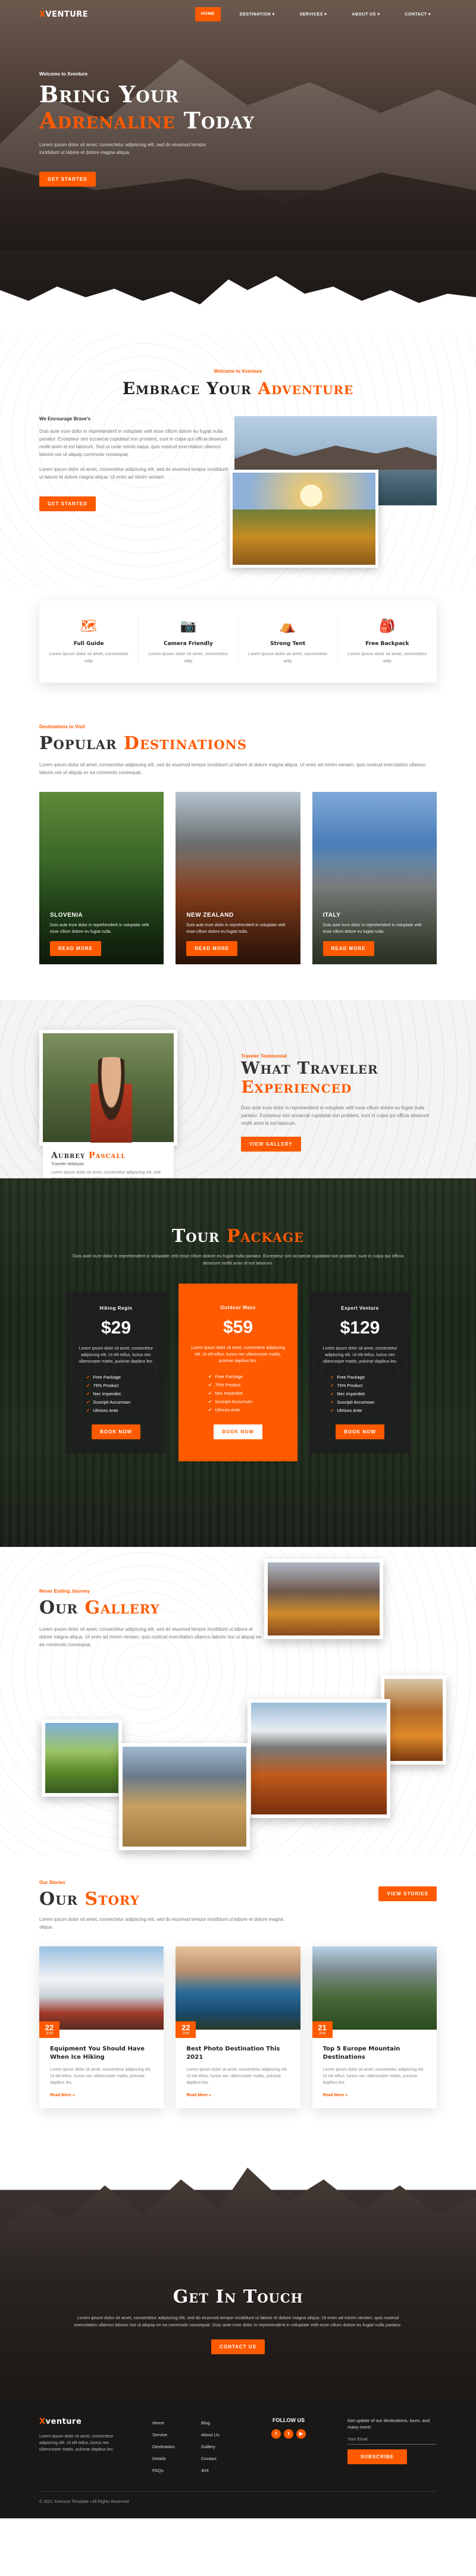 The width and height of the screenshot is (476, 2576). I want to click on tent-icon: ⛺, so click(287, 625).